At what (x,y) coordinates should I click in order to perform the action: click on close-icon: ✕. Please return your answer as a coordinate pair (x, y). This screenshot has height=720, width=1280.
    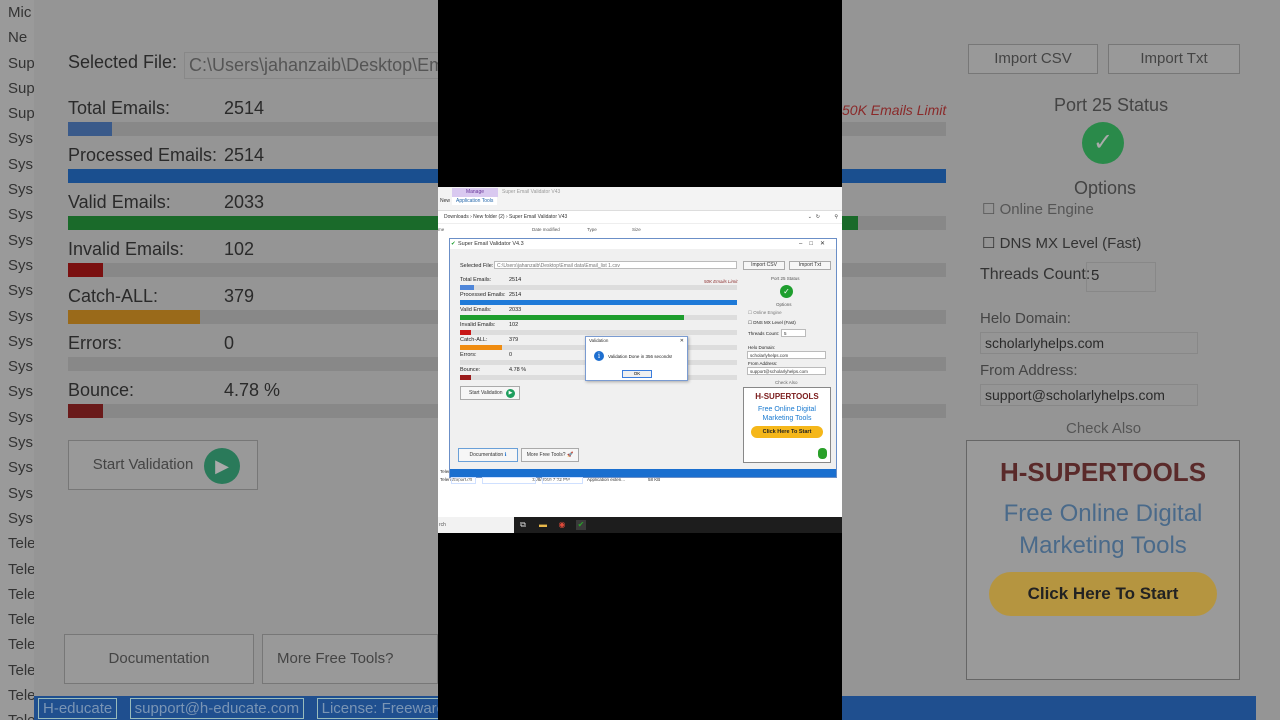
    Looking at the image, I should click on (682, 341).